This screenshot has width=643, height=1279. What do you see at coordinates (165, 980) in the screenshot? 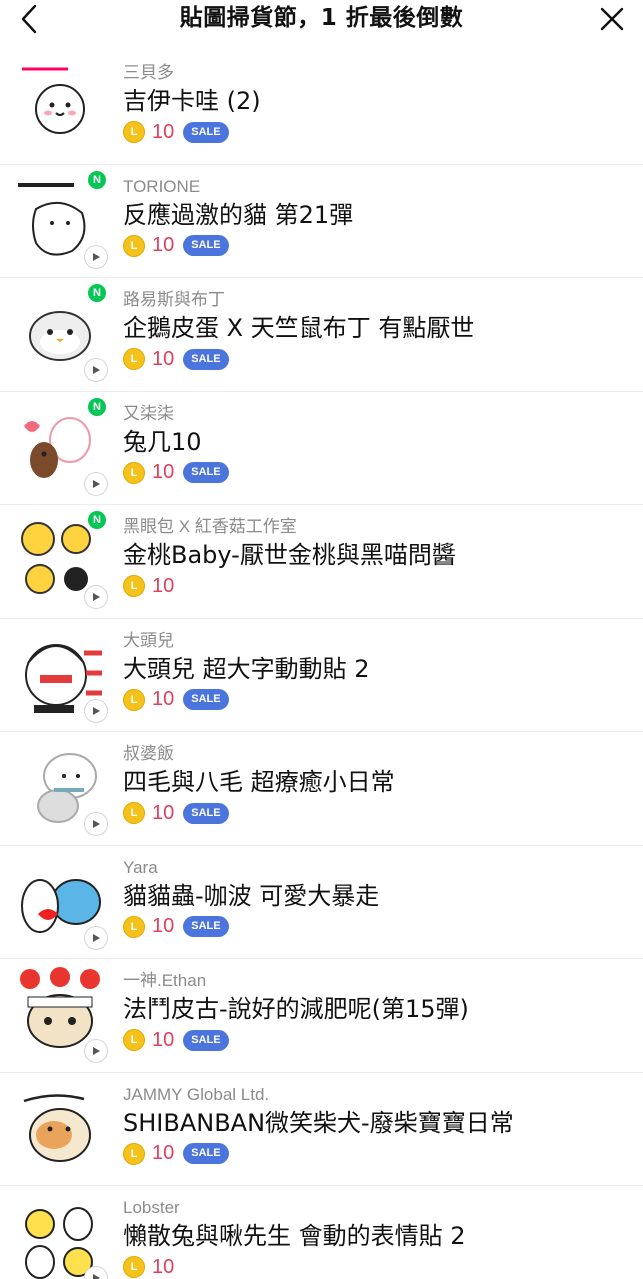
I see `author-name: 一神.Ethan` at bounding box center [165, 980].